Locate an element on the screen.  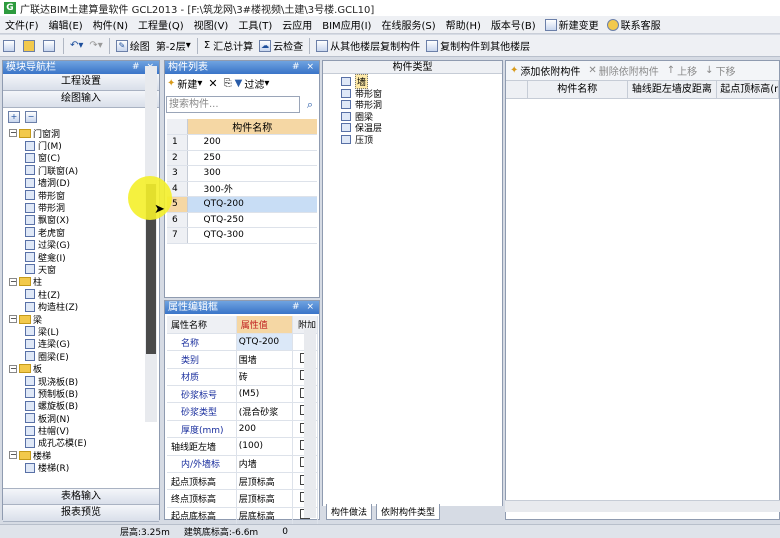
tree-item: 梁(L) is located at coordinates (76, 331).